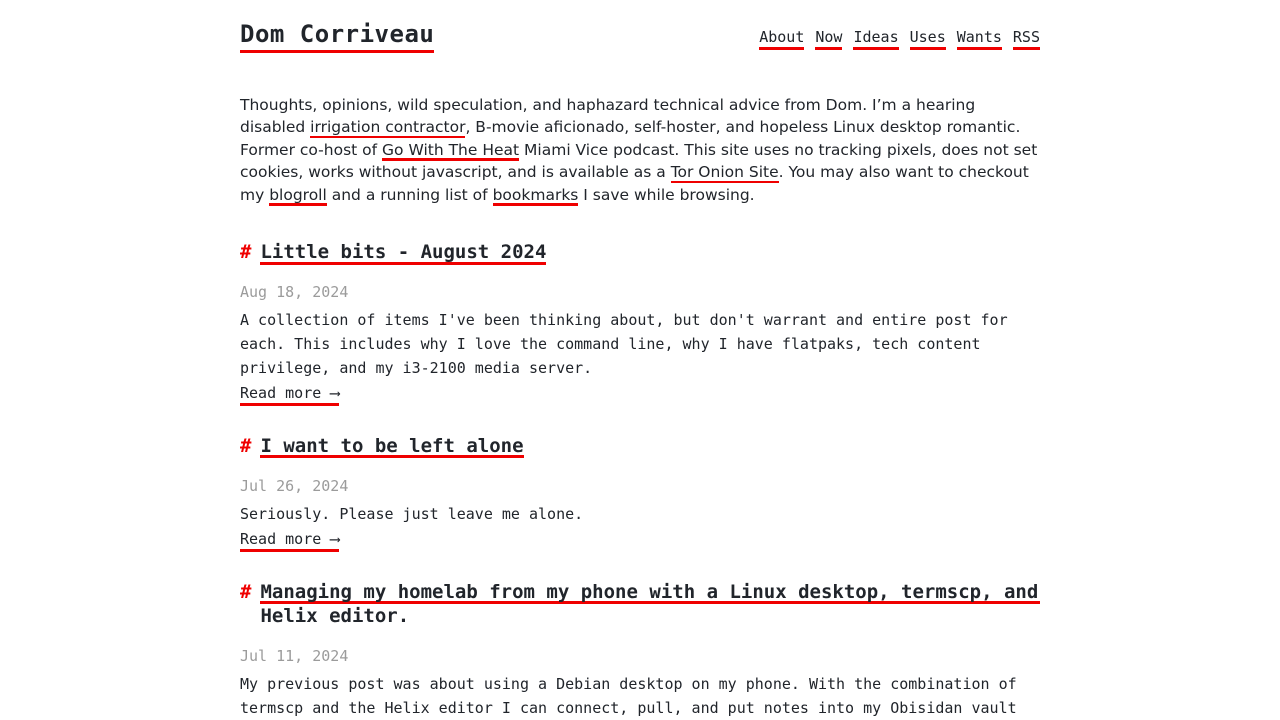 The height and width of the screenshot is (720, 1280). What do you see at coordinates (294, 655) in the screenshot?
I see `post-date: Jul 11, 2024` at bounding box center [294, 655].